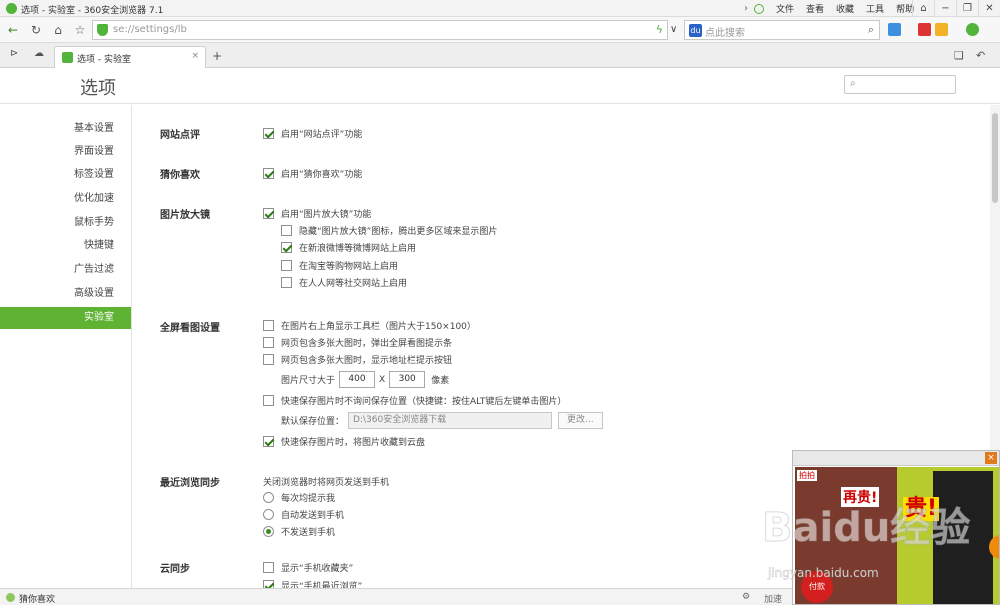 The image size is (1000, 605). I want to click on sidebar-item-basic: 基本设置, so click(65, 129).